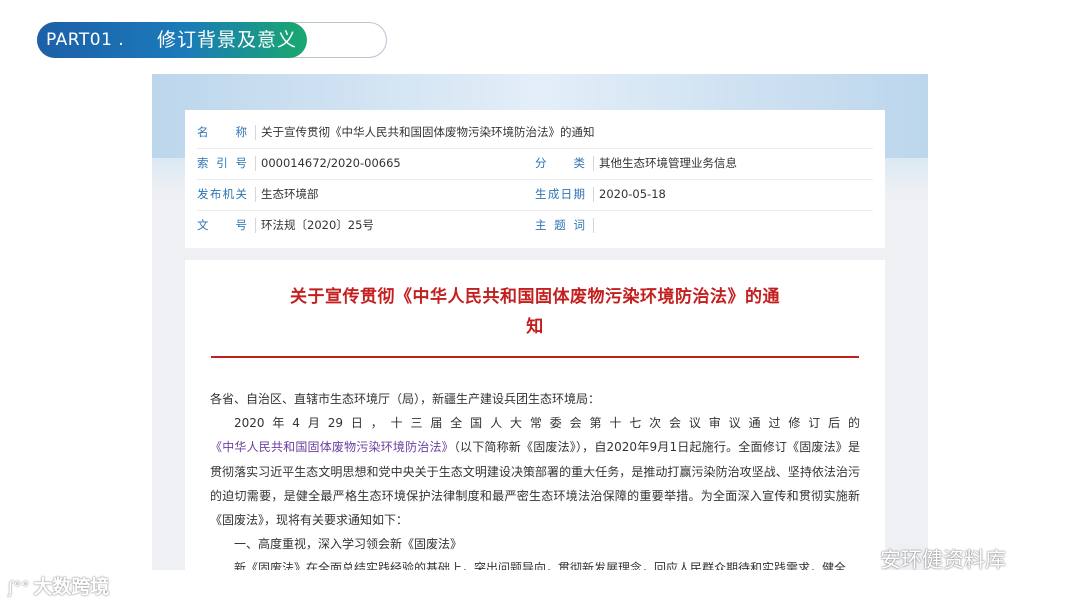 This screenshot has height=608, width=1080. Describe the element at coordinates (405, 399) in the screenshot. I see `salutation: 各省、自治区、直辖市生态环境厅（局），新疆生产建设兵团生态环境局：` at that location.